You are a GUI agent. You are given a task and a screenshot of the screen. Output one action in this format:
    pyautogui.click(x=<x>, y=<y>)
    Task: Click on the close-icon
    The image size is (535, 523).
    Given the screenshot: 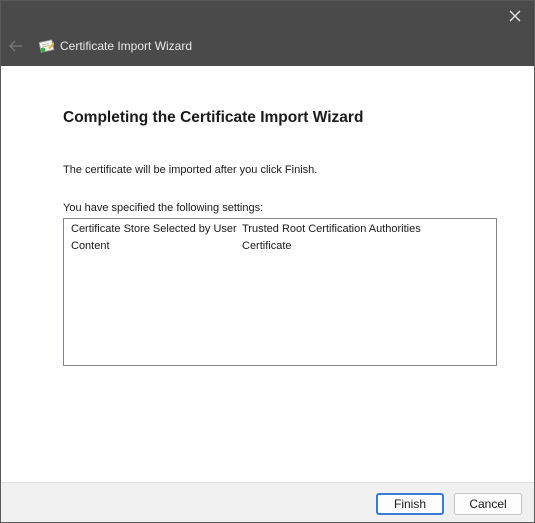 What is the action you would take?
    pyautogui.click(x=515, y=16)
    